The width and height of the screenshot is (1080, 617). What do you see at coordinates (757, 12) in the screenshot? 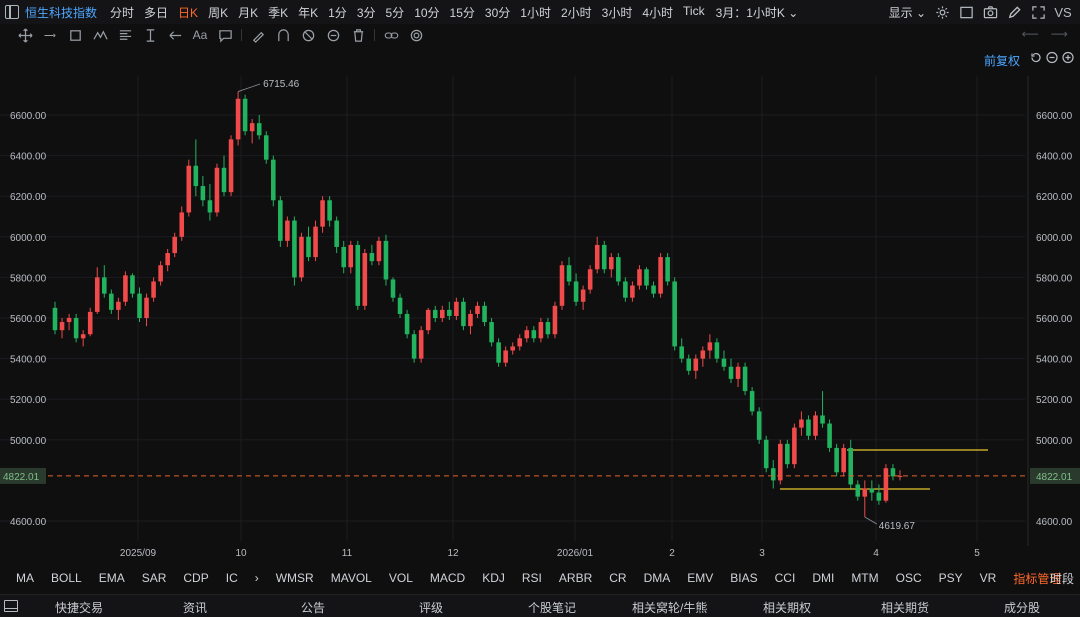
I see `range-select: 3月：1小时K ⌄` at bounding box center [757, 12].